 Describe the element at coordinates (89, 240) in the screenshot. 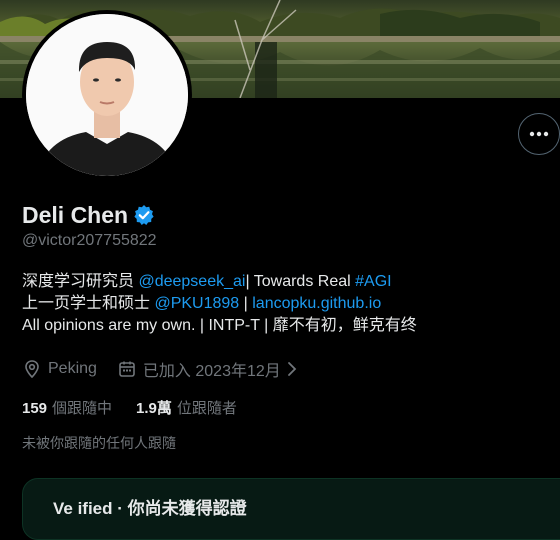

I see `user-handle: @victor207755822` at that location.